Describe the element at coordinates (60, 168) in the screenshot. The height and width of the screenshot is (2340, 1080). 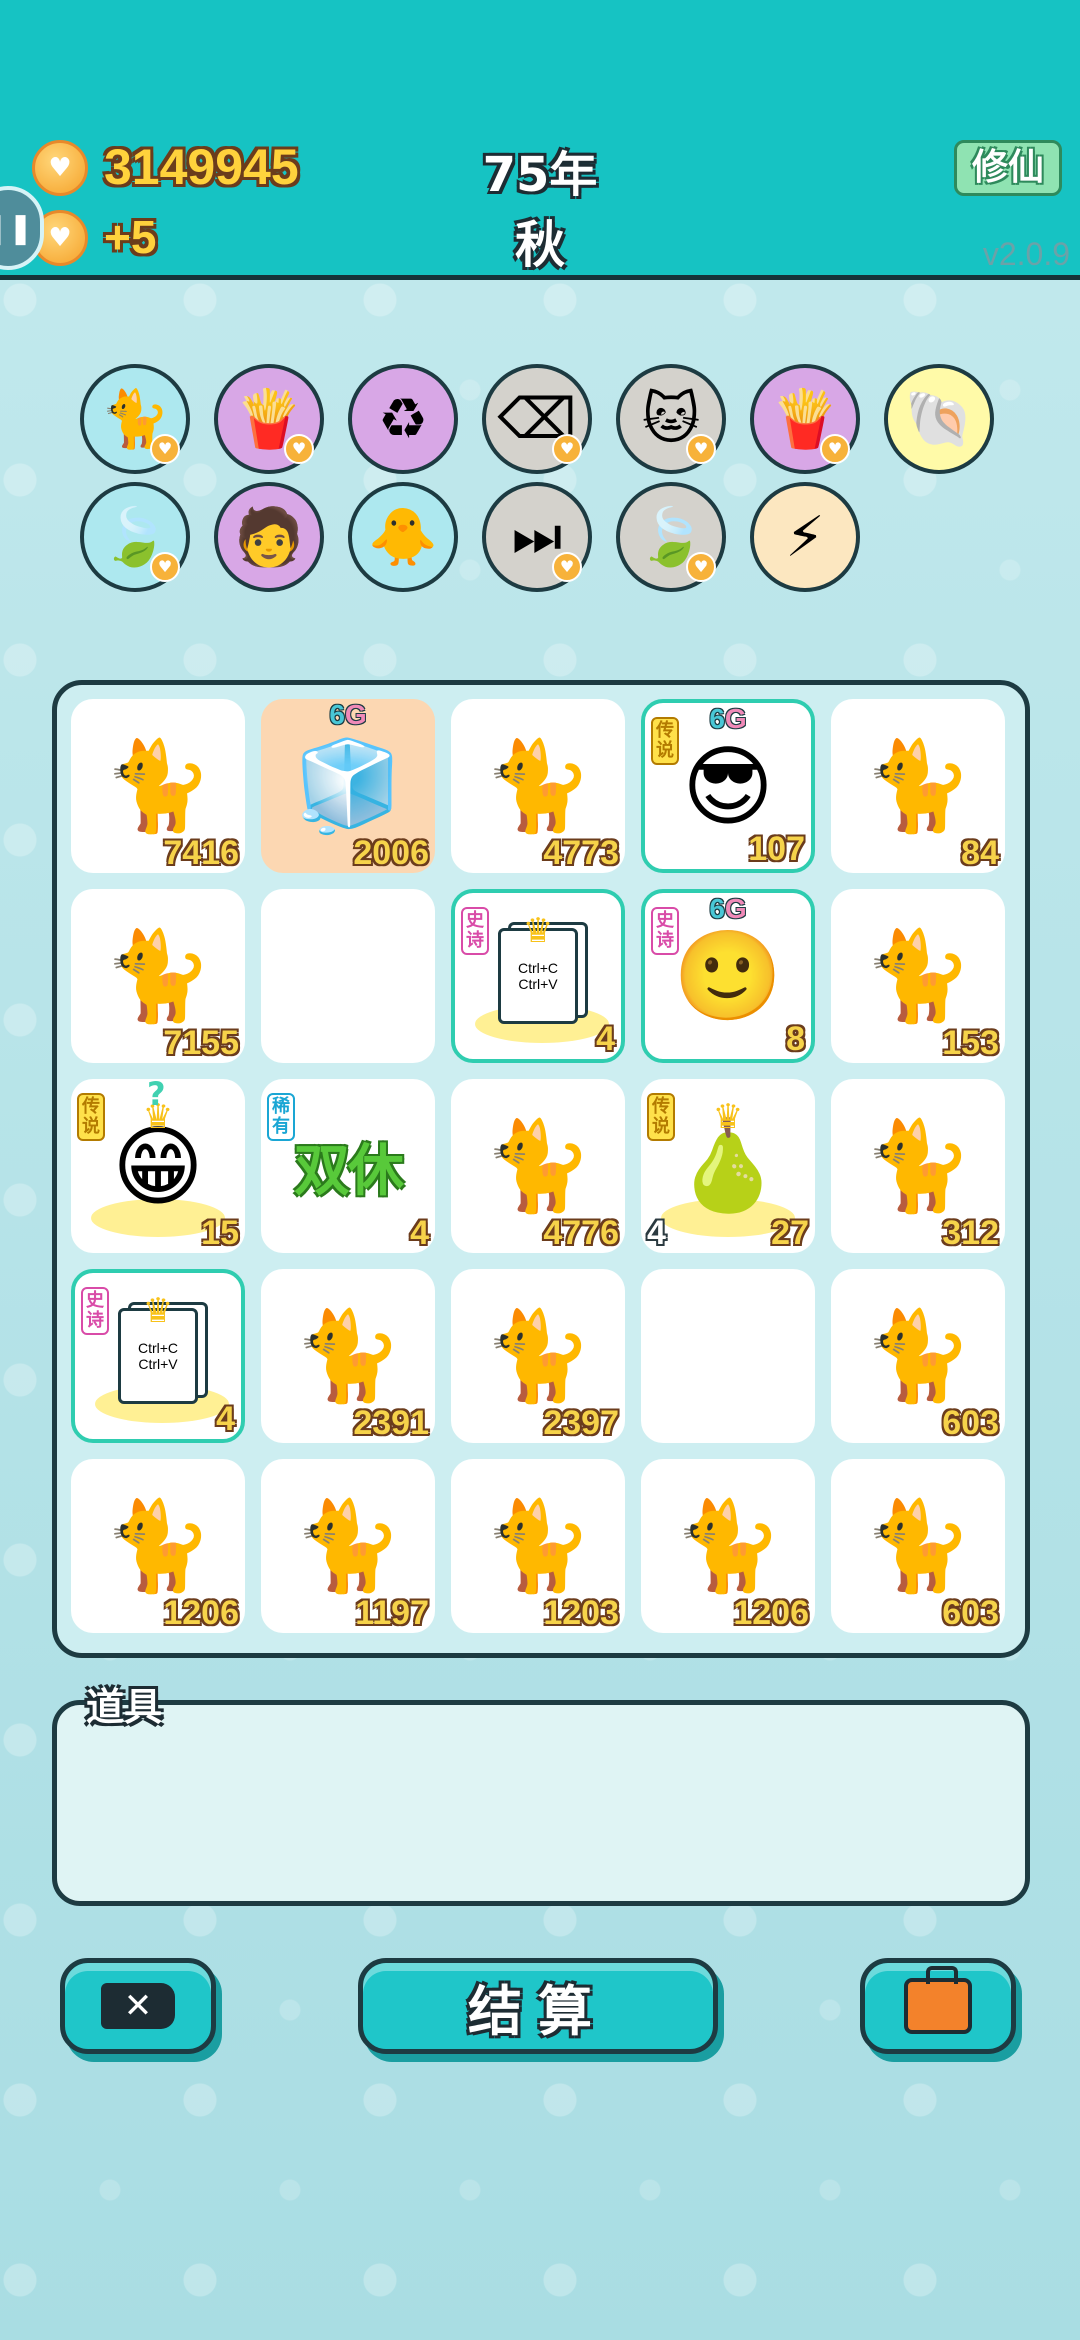
I see `coin-icon: ♥` at that location.